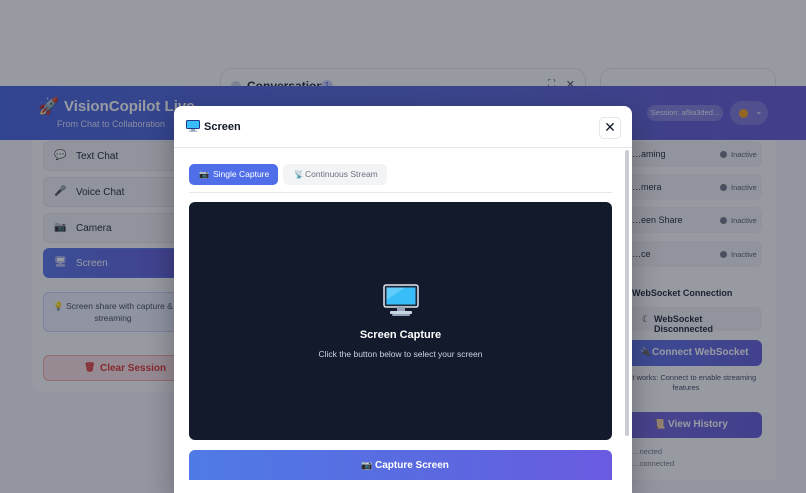 Image resolution: width=806 pixels, height=493 pixels. What do you see at coordinates (335, 174) in the screenshot?
I see `tab-continuous-stream: 📡 Continuous Stream` at bounding box center [335, 174].